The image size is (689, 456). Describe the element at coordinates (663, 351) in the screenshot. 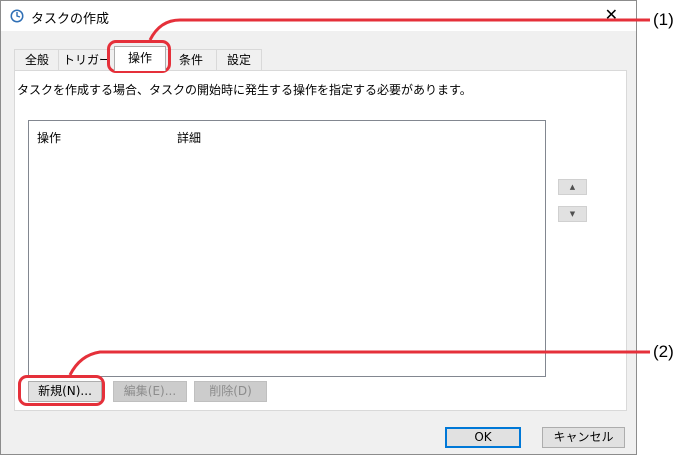

I see `callout-label-2: (2)` at that location.